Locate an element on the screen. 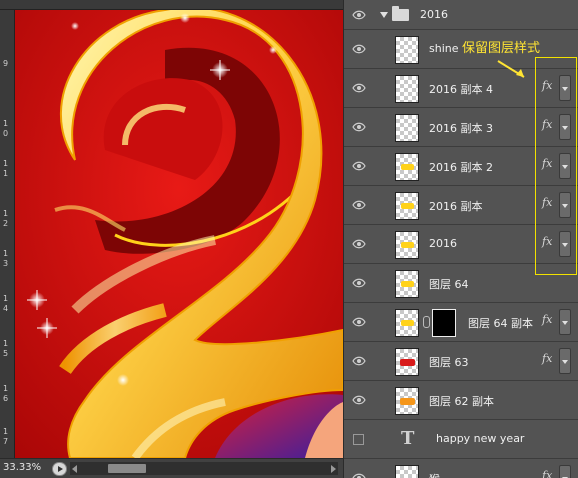 The height and width of the screenshot is (478, 578). text-layer-icon: T is located at coordinates (408, 438).